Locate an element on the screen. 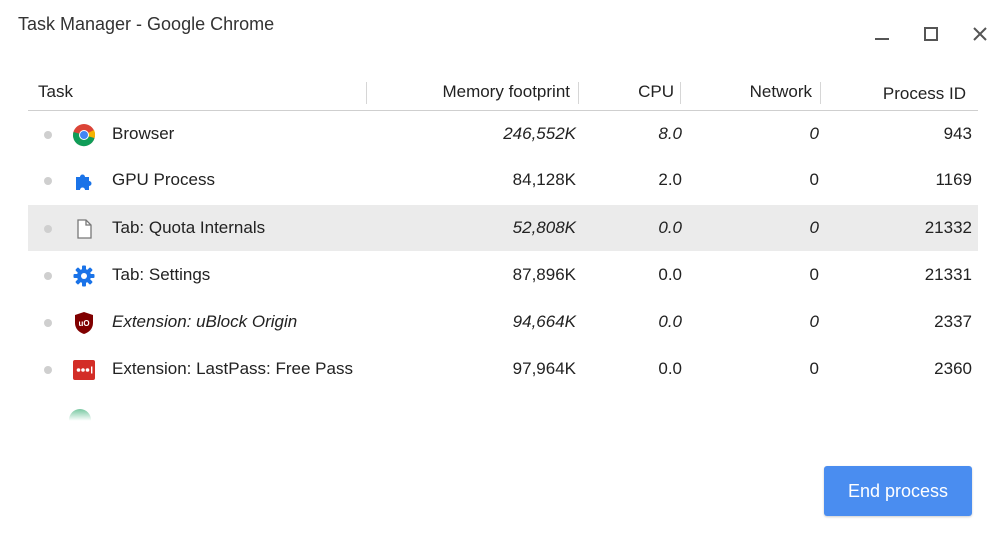 The height and width of the screenshot is (541, 1000). pid-value: 943 is located at coordinates (957, 133).